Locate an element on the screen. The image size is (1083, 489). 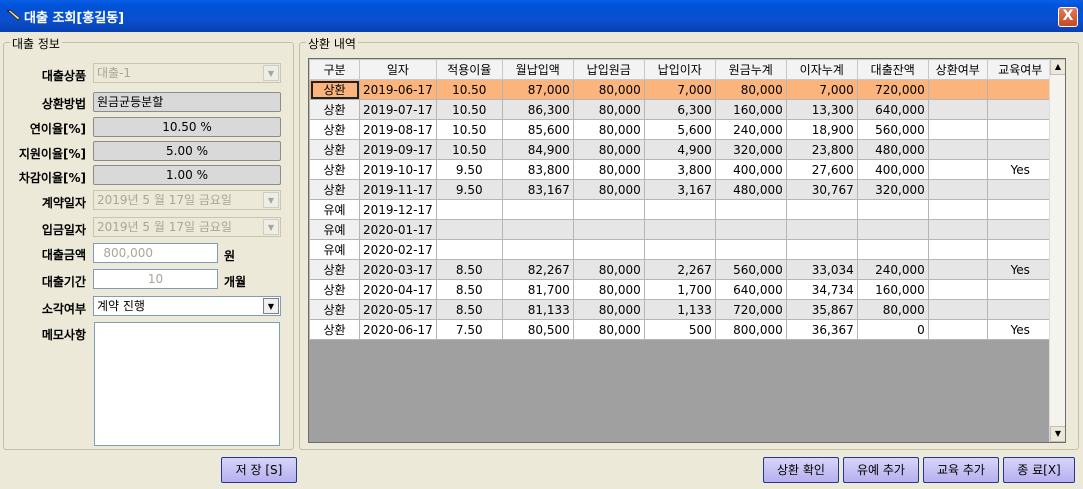
table-cell: 3,167 is located at coordinates (679, 189).